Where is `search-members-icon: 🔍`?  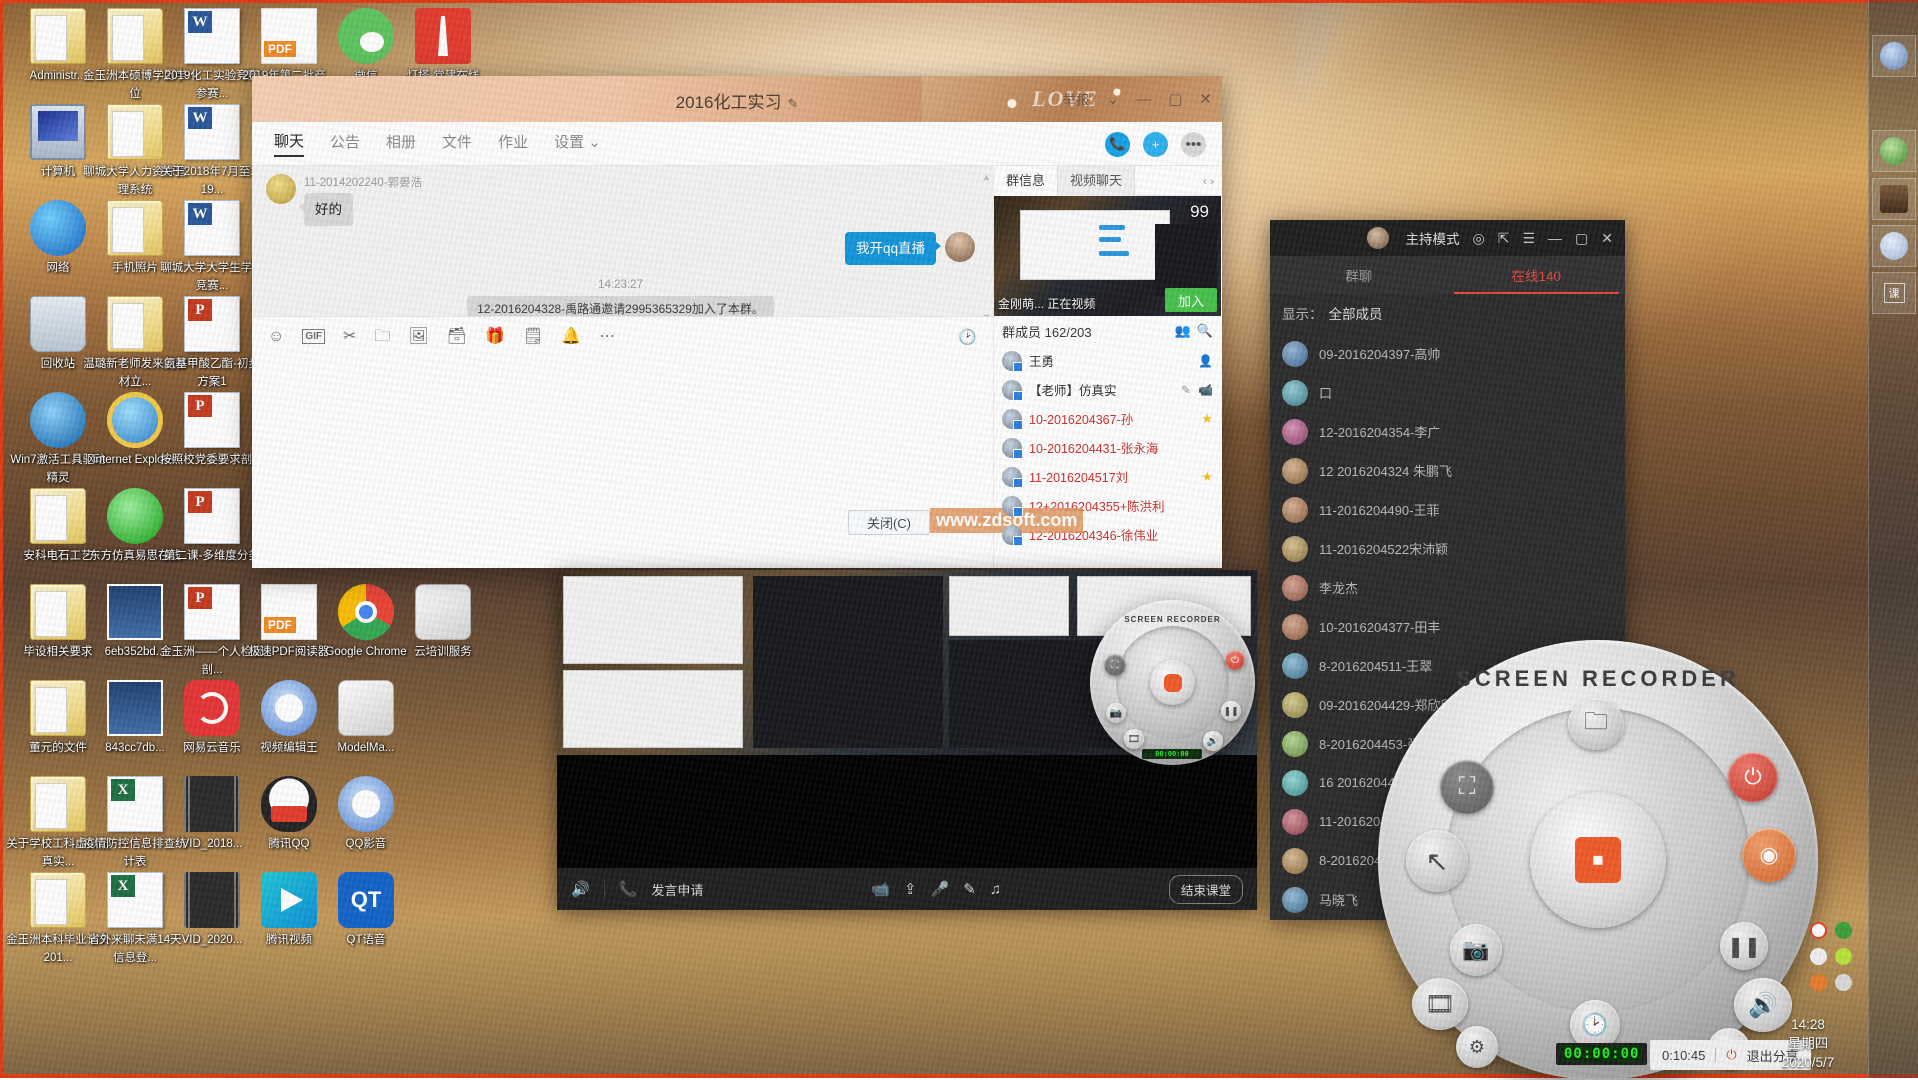
search-members-icon: 🔍 is located at coordinates (1205, 331).